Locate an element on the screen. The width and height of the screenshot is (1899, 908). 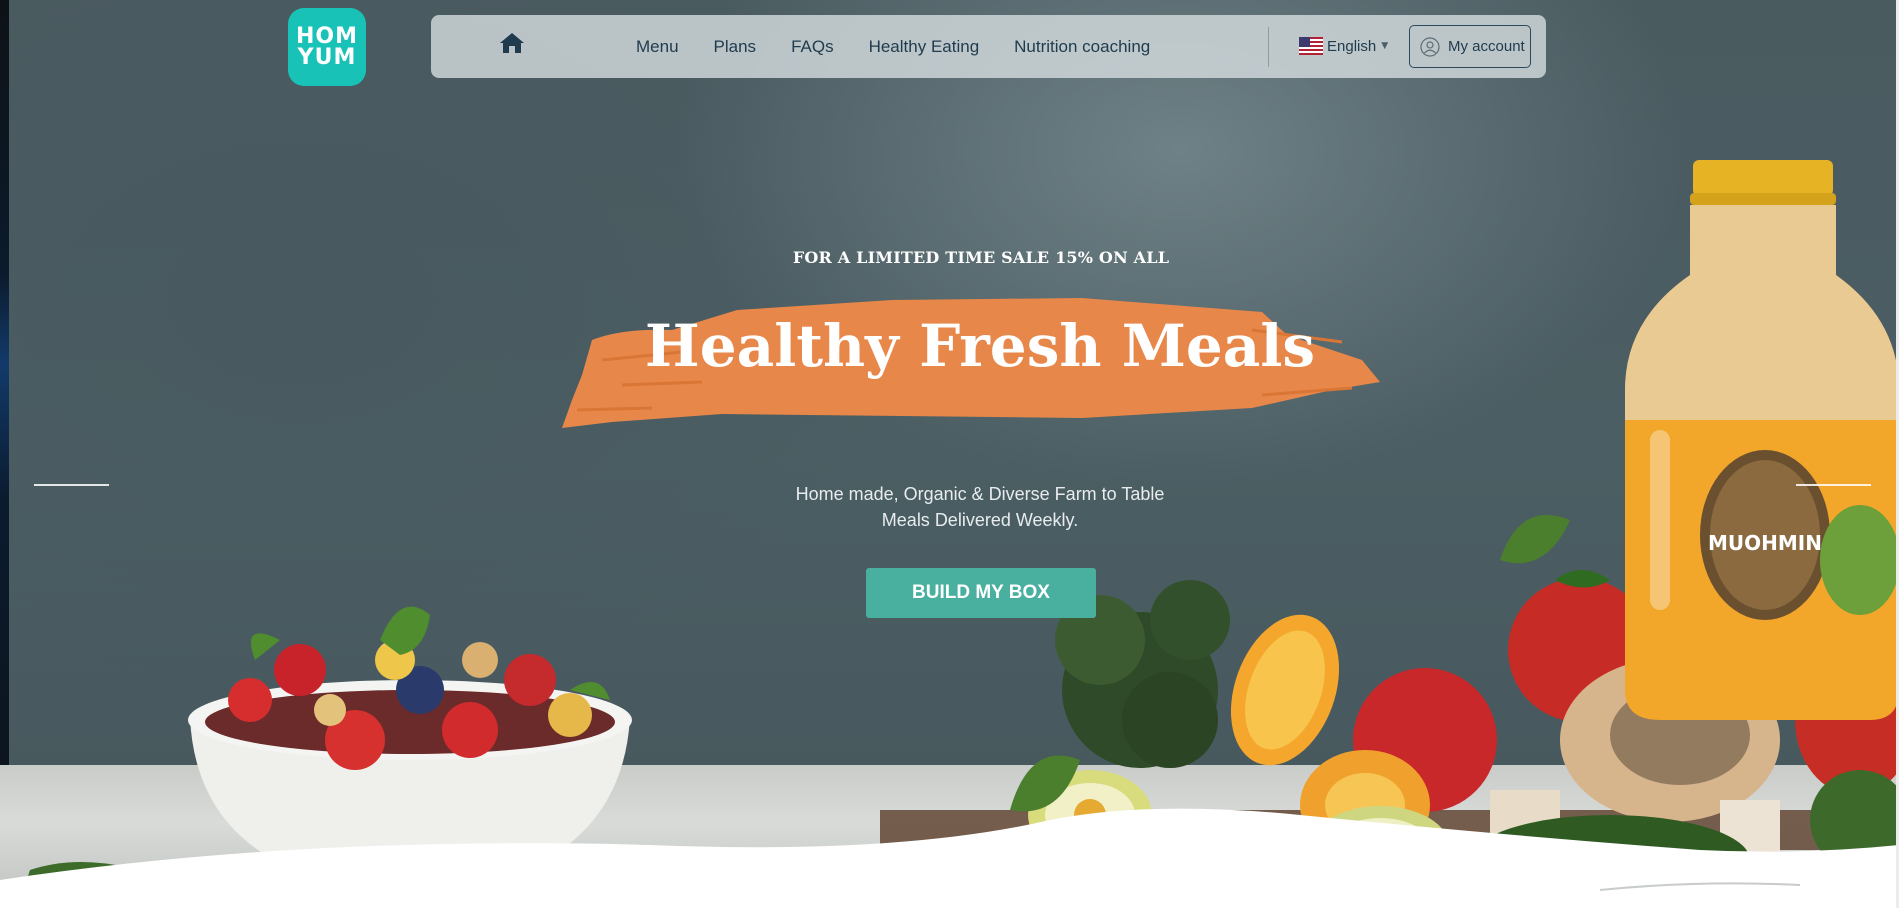
slide-indicator-right is located at coordinates (1833, 485).